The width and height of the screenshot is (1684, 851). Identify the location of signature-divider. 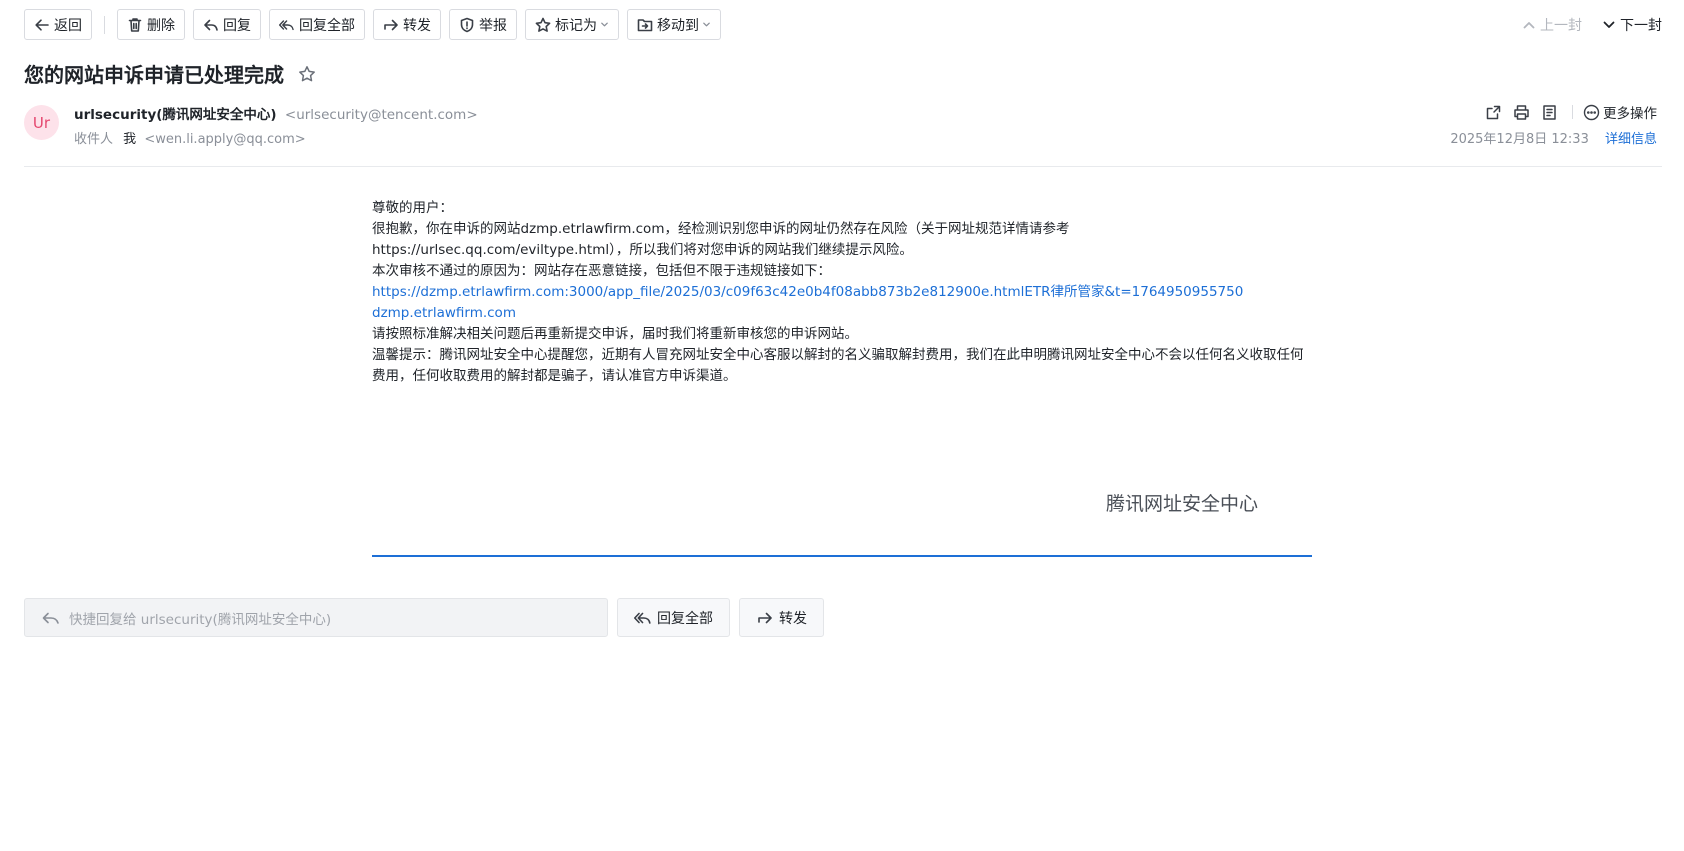
(842, 556).